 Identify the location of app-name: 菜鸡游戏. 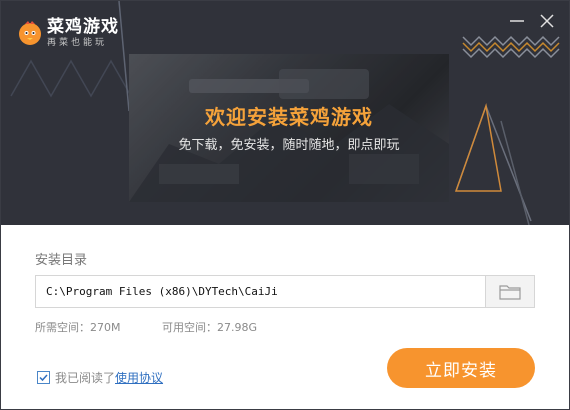
(83, 27).